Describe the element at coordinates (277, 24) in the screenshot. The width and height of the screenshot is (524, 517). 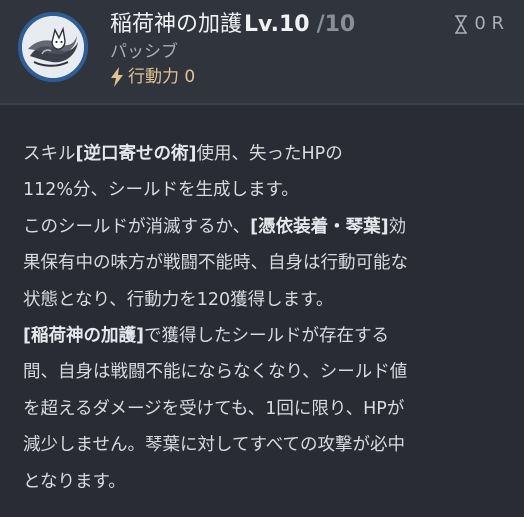
I see `skill-level: Lv.10` at that location.